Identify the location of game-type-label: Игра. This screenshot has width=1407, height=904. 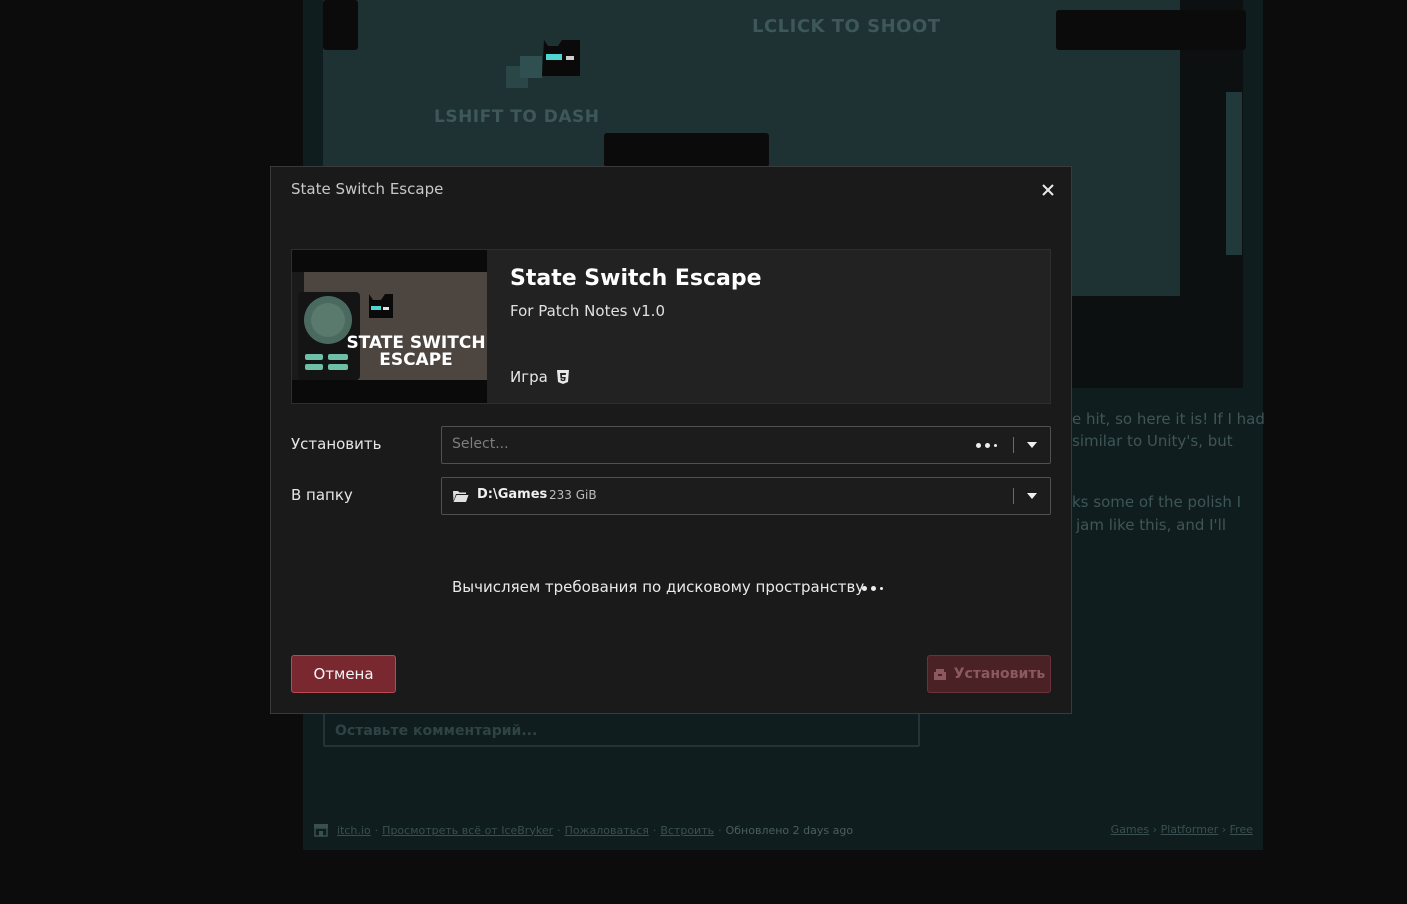
(529, 377).